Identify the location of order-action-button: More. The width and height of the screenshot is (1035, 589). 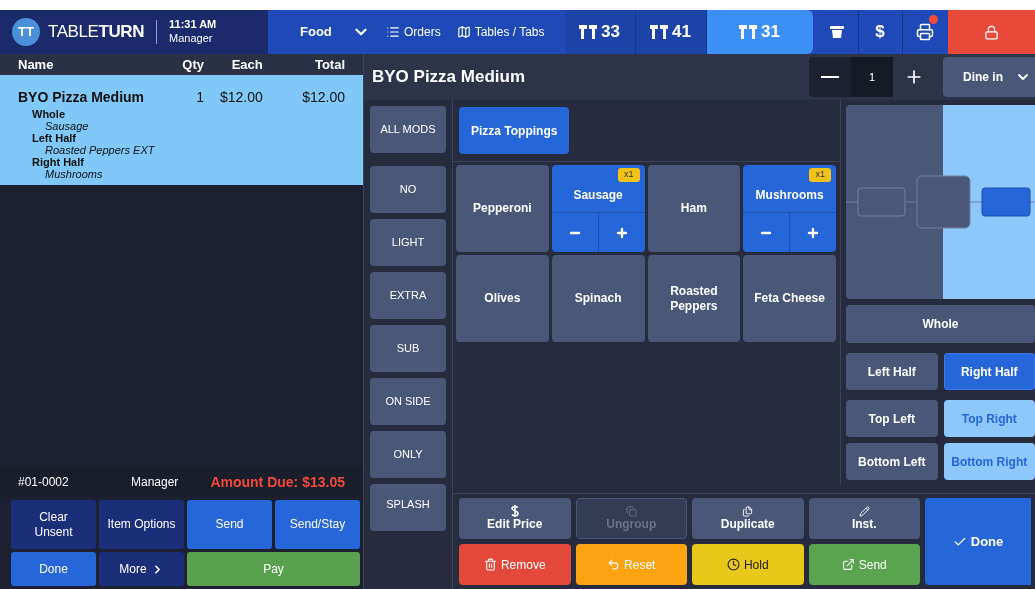
(141, 569).